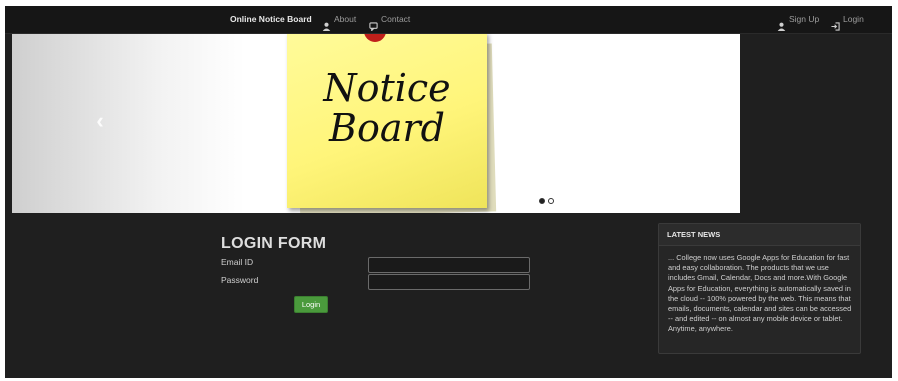  What do you see at coordinates (387, 88) in the screenshot?
I see `slide-text-line1: Notice` at bounding box center [387, 88].